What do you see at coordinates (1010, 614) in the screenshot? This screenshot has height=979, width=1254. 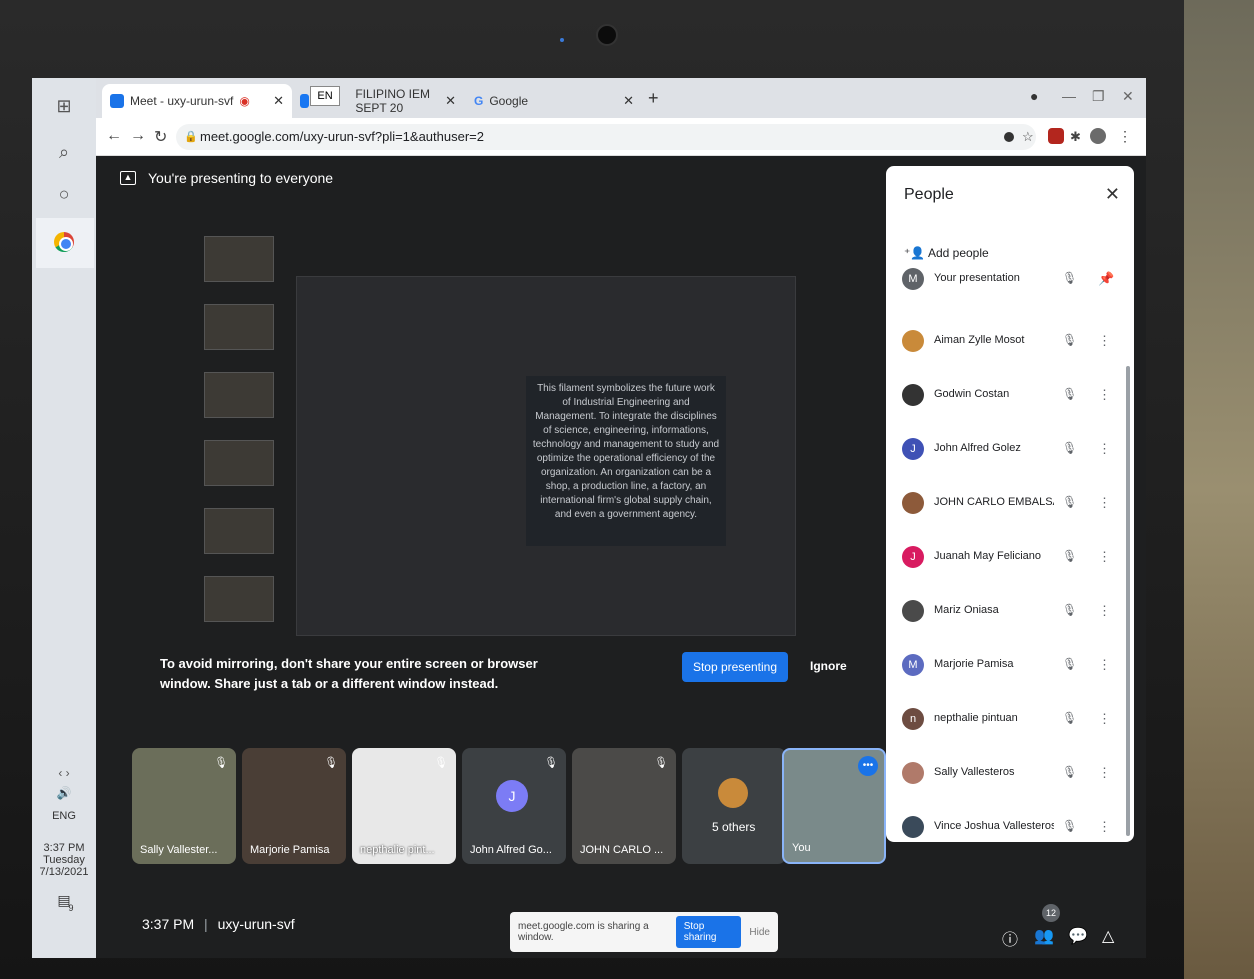 I see `participant-row: Mariz Oniasa 🎙 ⋮` at bounding box center [1010, 614].